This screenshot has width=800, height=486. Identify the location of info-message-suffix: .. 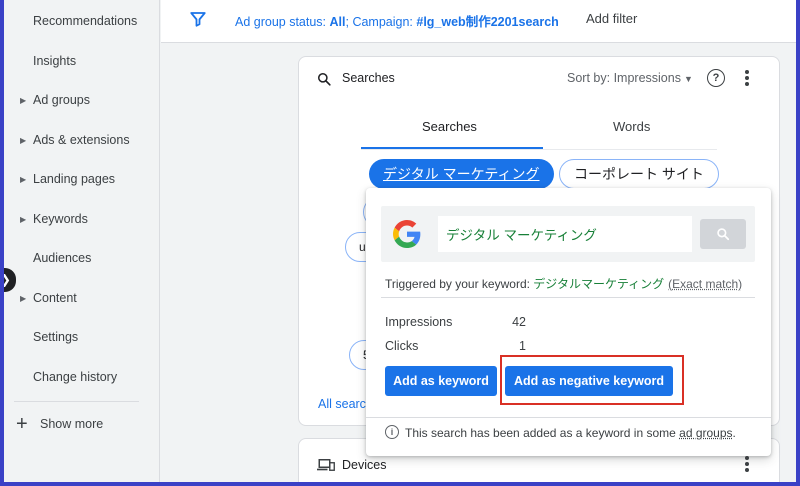
(734, 433).